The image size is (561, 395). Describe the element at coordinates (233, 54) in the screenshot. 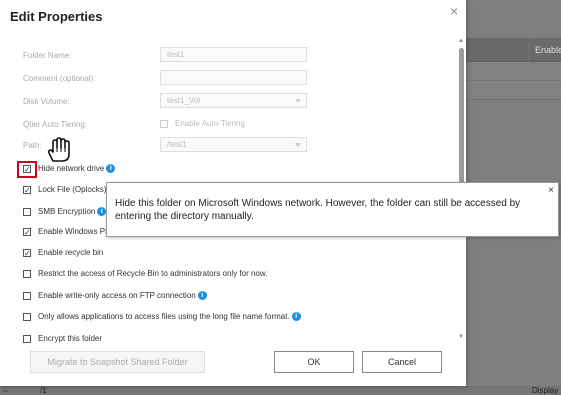

I see `folder-name-input: test1` at that location.